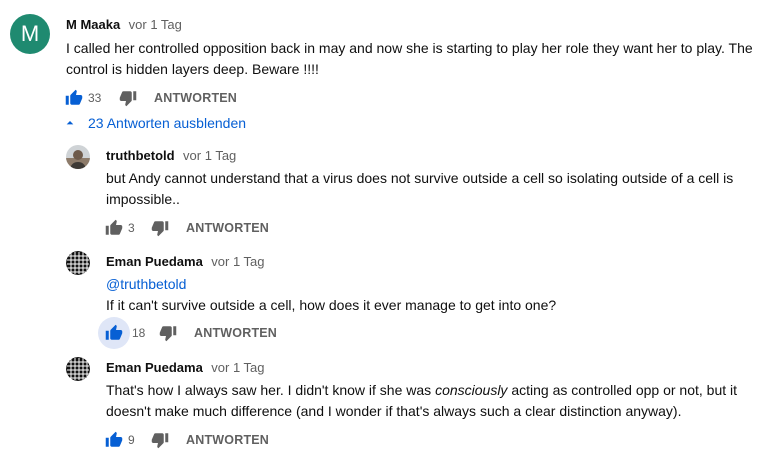  I want to click on like-count: 18, so click(139, 333).